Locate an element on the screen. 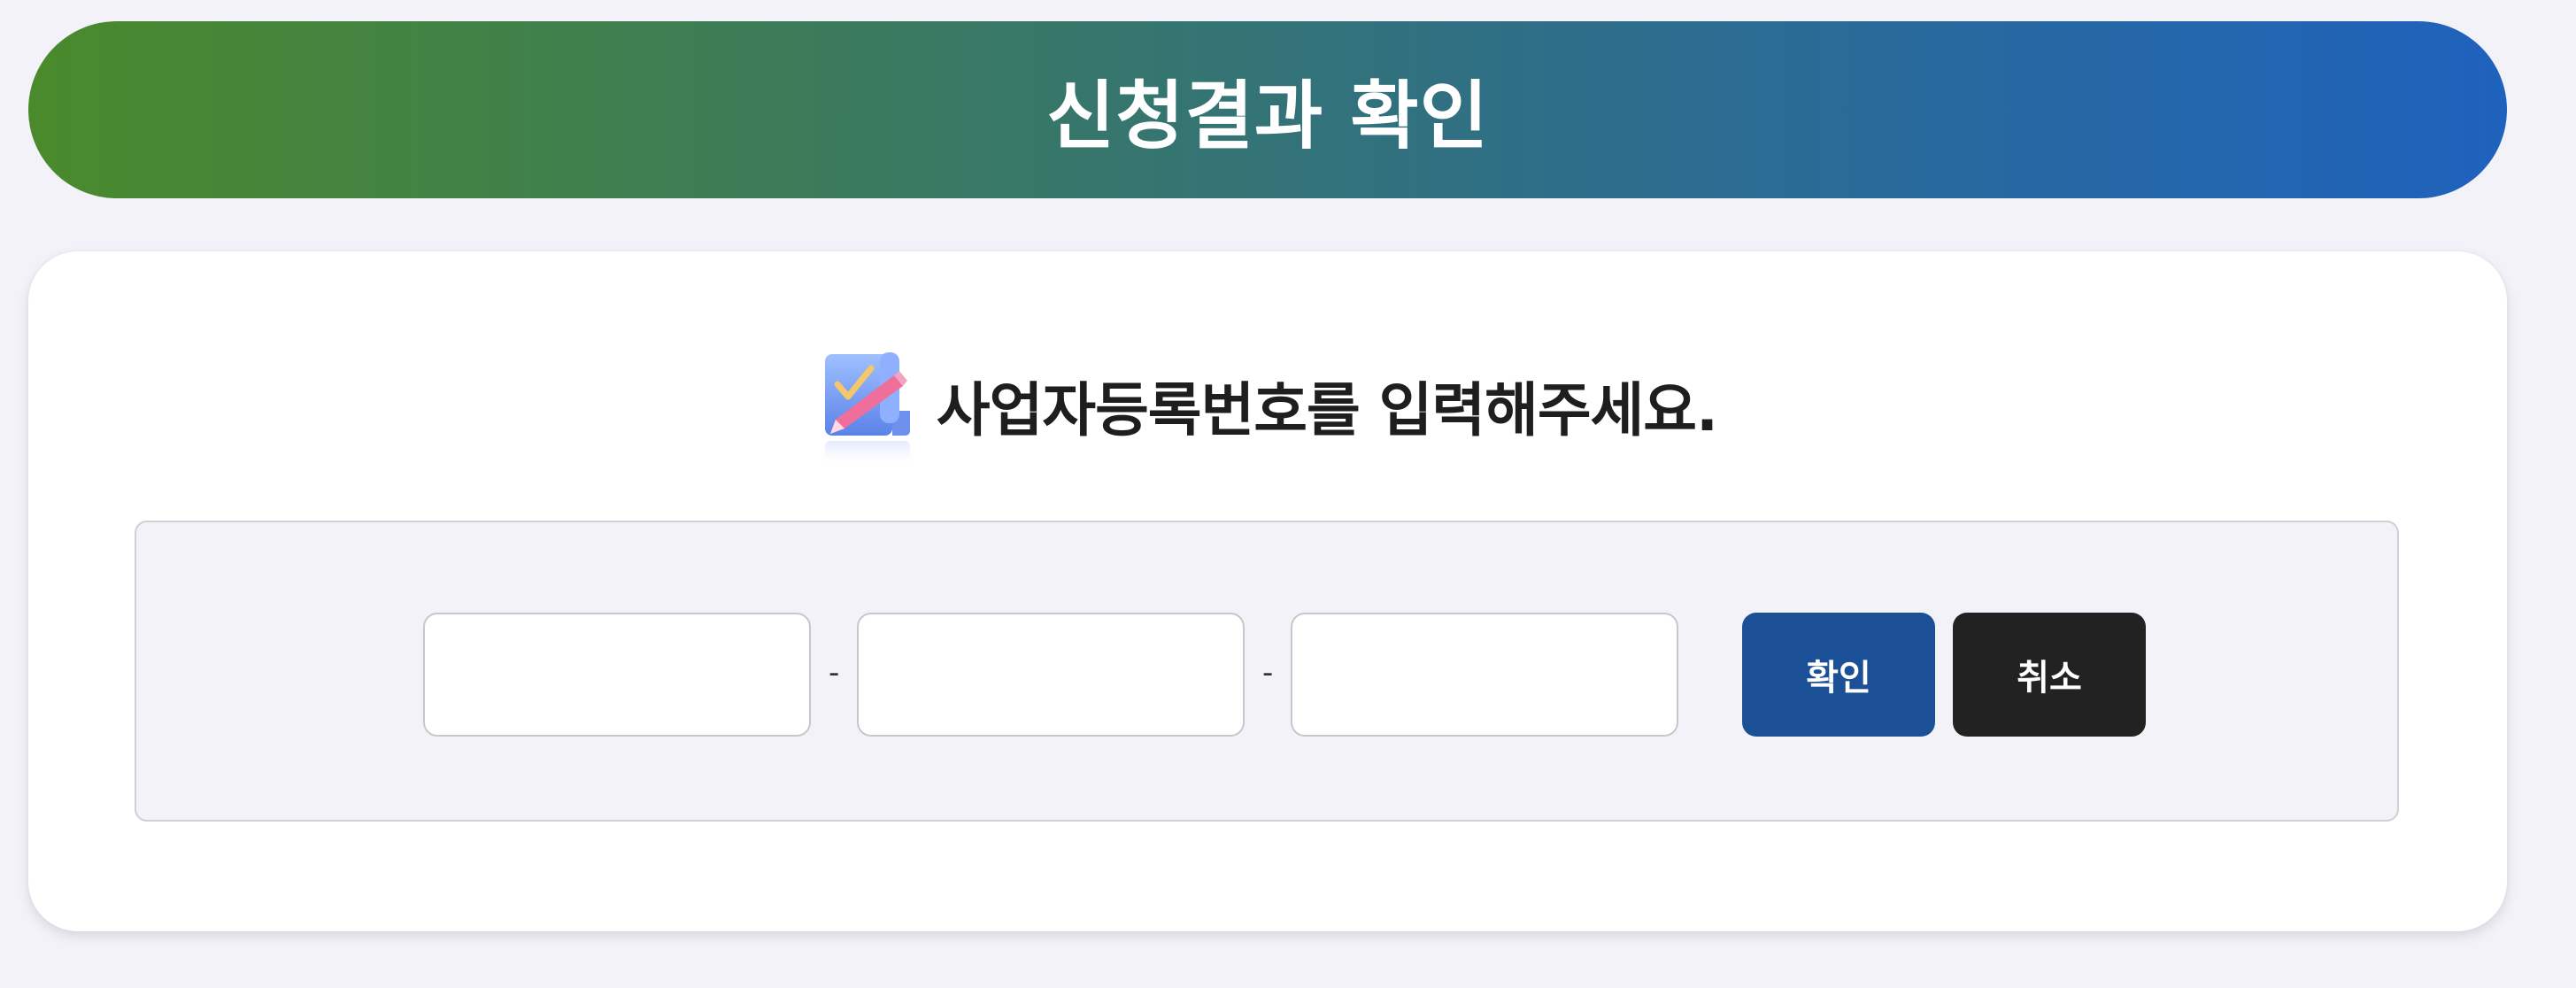 This screenshot has height=988, width=2576. cancel-button: 취소 is located at coordinates (2049, 675).